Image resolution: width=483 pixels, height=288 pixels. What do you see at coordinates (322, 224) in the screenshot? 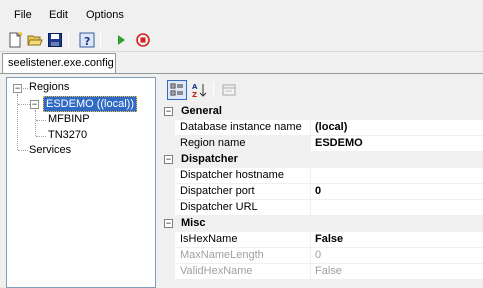
I see `category-misc: − Misc` at bounding box center [322, 224].